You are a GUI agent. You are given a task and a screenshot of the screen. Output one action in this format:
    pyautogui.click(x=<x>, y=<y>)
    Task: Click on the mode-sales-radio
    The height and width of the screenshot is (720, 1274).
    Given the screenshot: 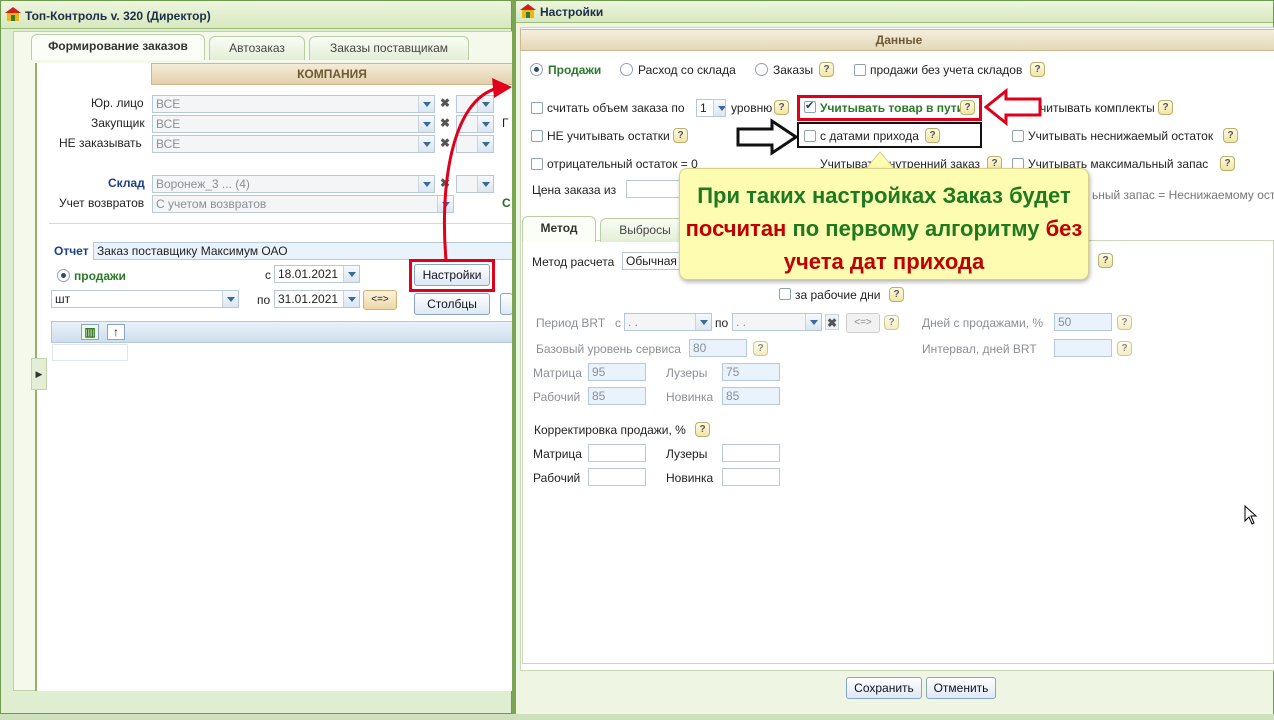 What is the action you would take?
    pyautogui.click(x=536, y=69)
    